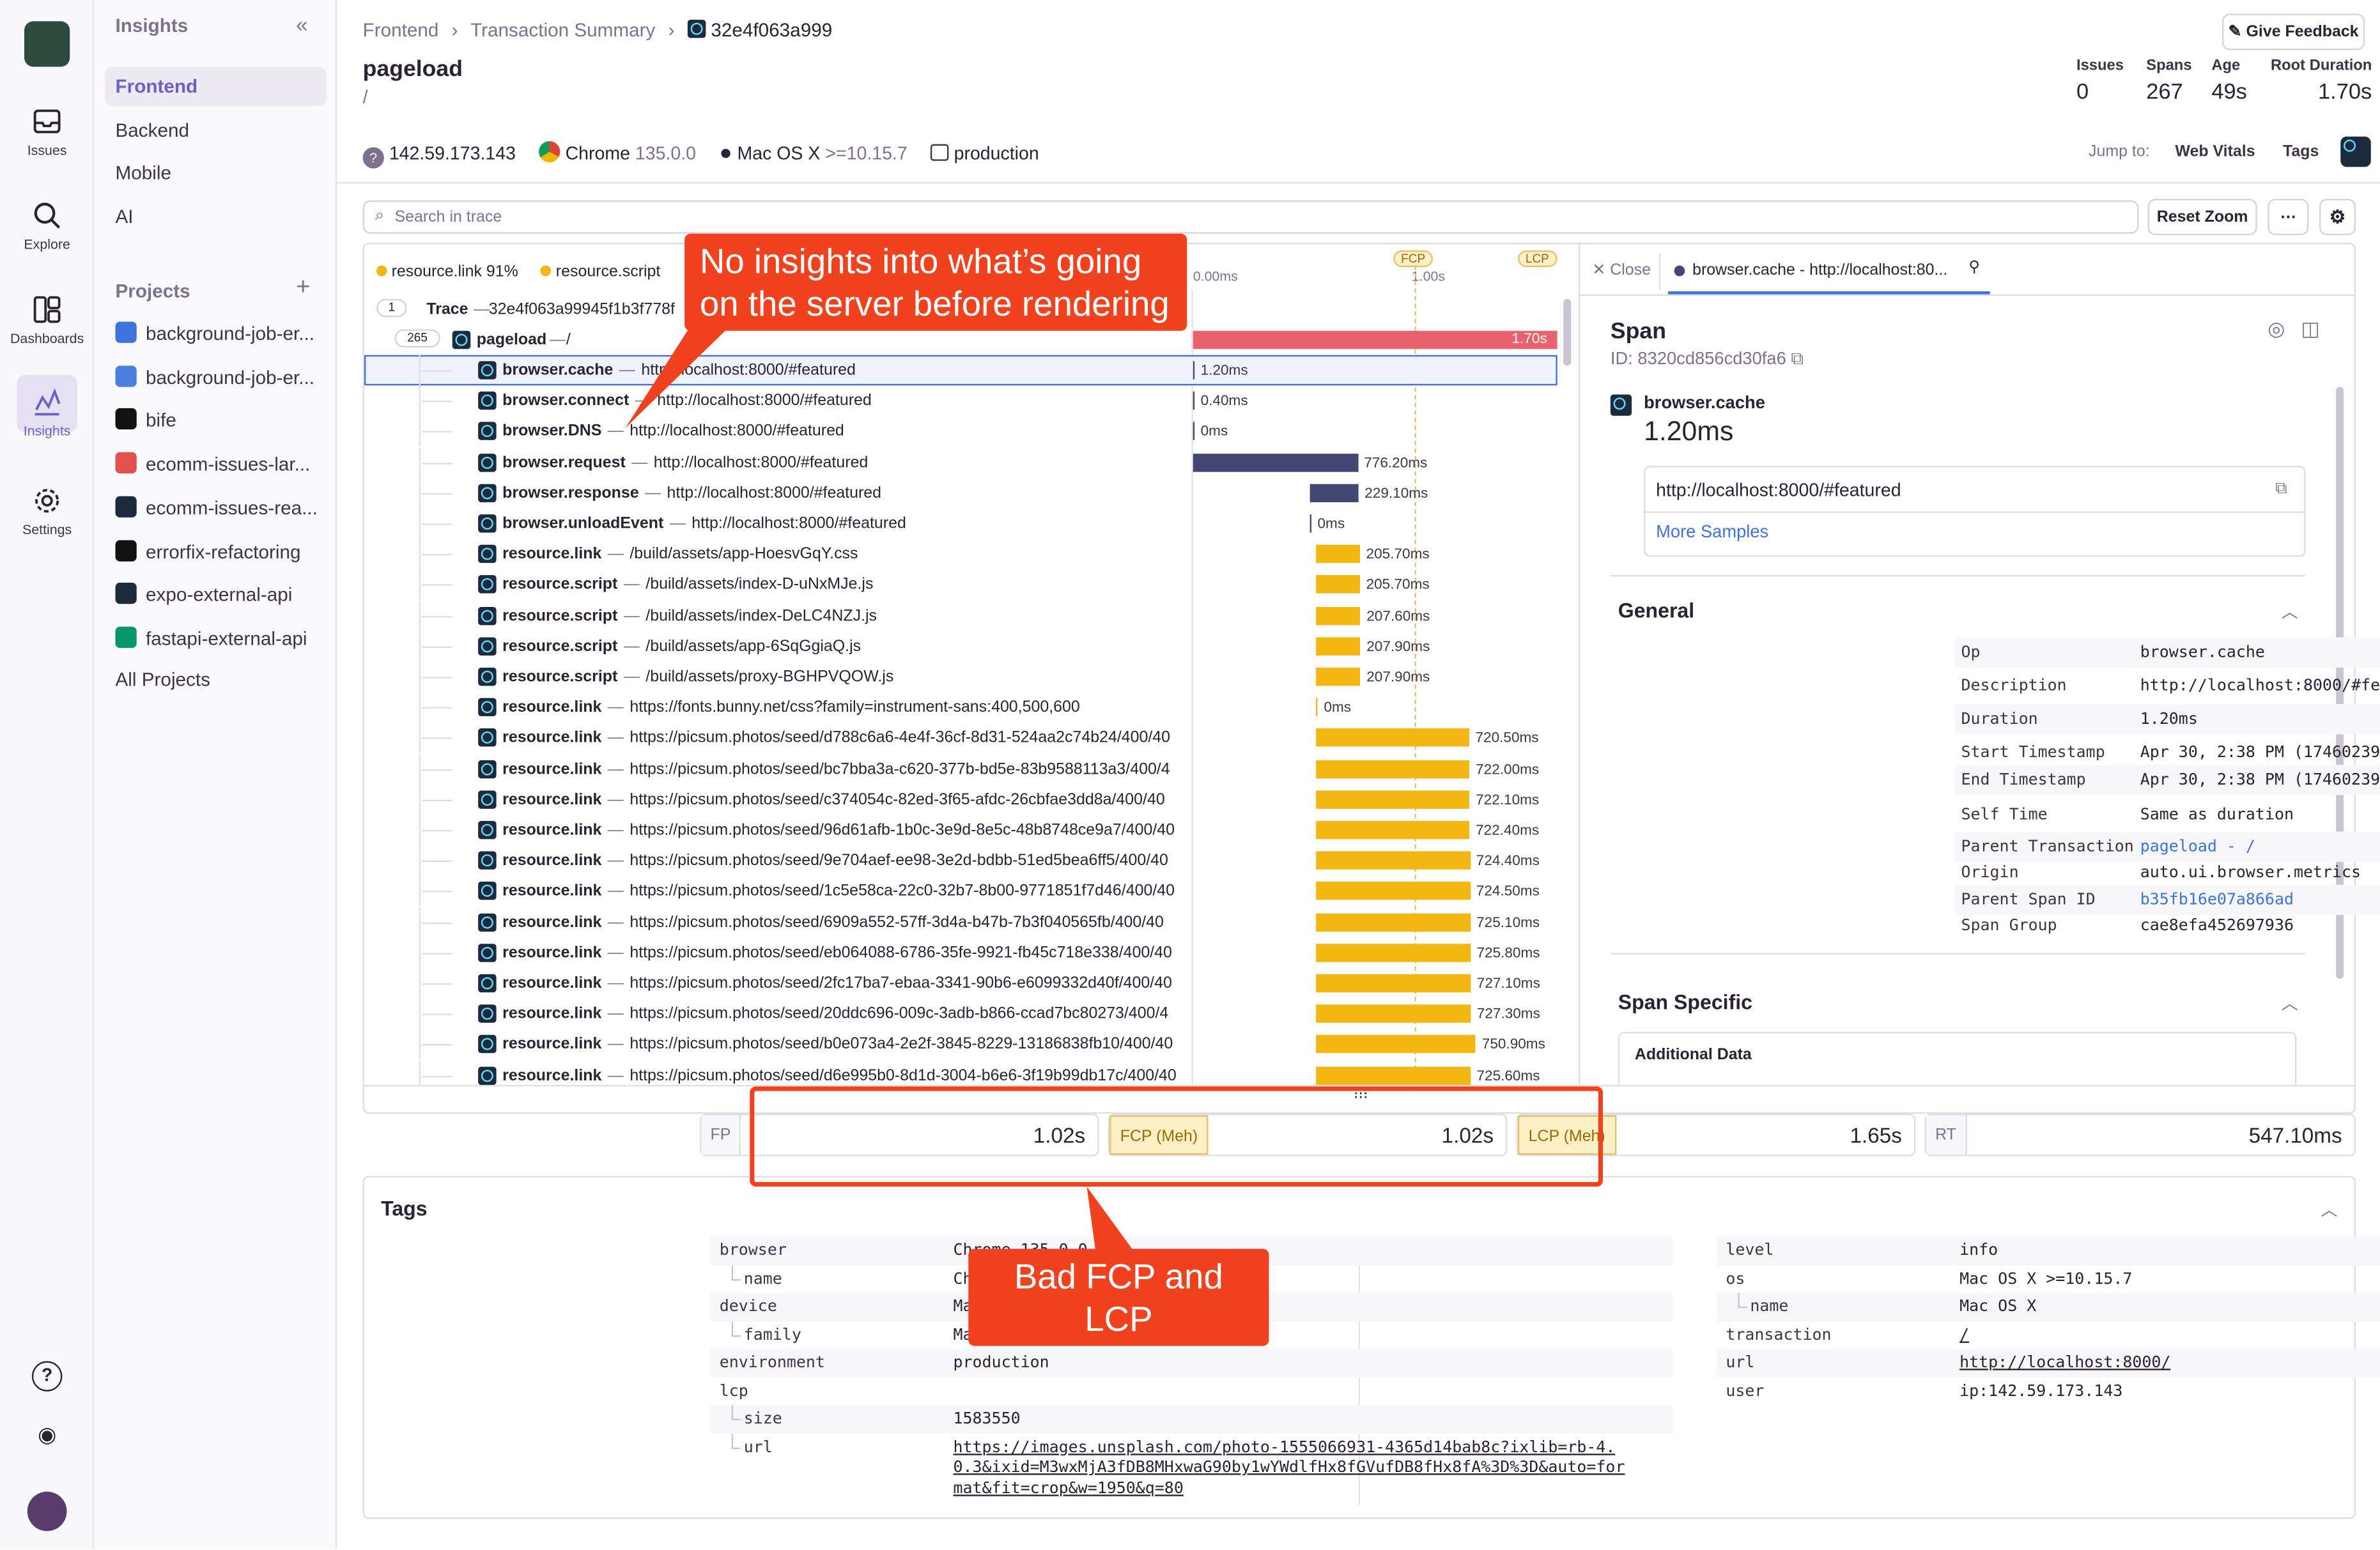  Describe the element at coordinates (560, 585) in the screenshot. I see `span-op: resource.script` at that location.